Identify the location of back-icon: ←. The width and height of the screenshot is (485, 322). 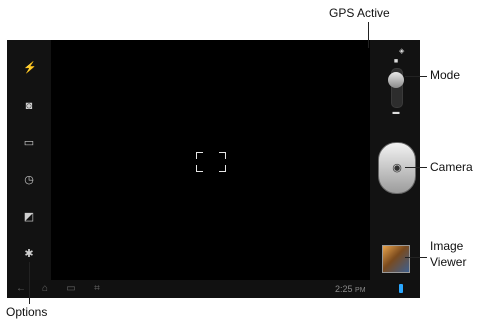
(21, 289).